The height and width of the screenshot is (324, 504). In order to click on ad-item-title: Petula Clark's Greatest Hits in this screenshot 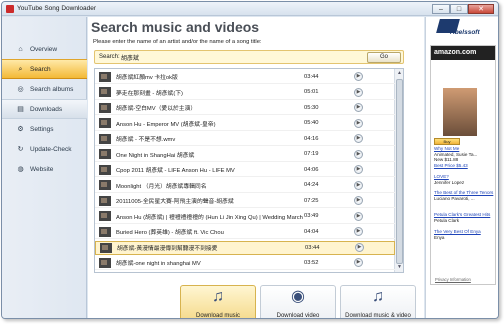, I will do `click(464, 215)`.